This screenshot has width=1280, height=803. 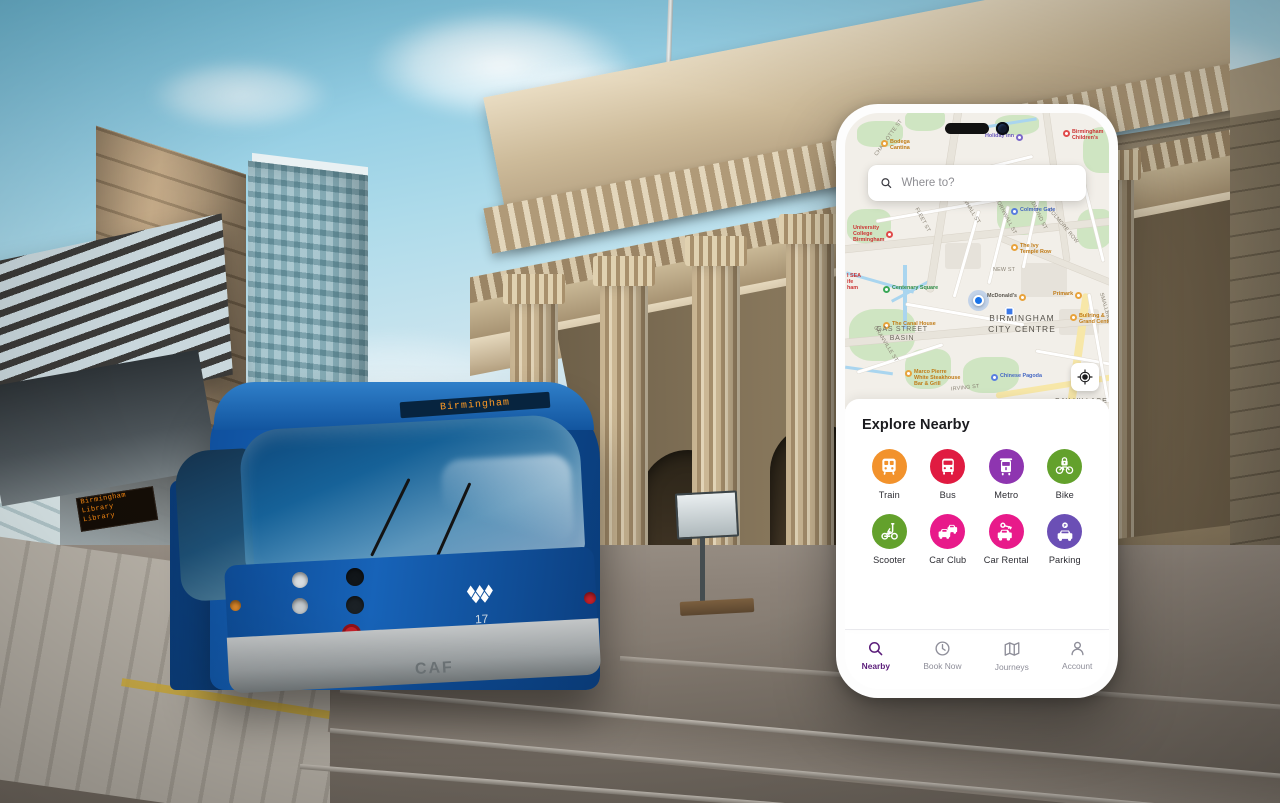 I want to click on speaker-slot-icon, so click(x=967, y=128).